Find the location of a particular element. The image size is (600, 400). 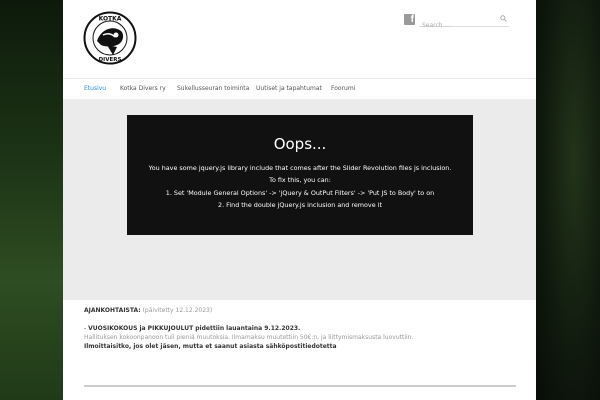

facebook-icon: f is located at coordinates (409, 19).